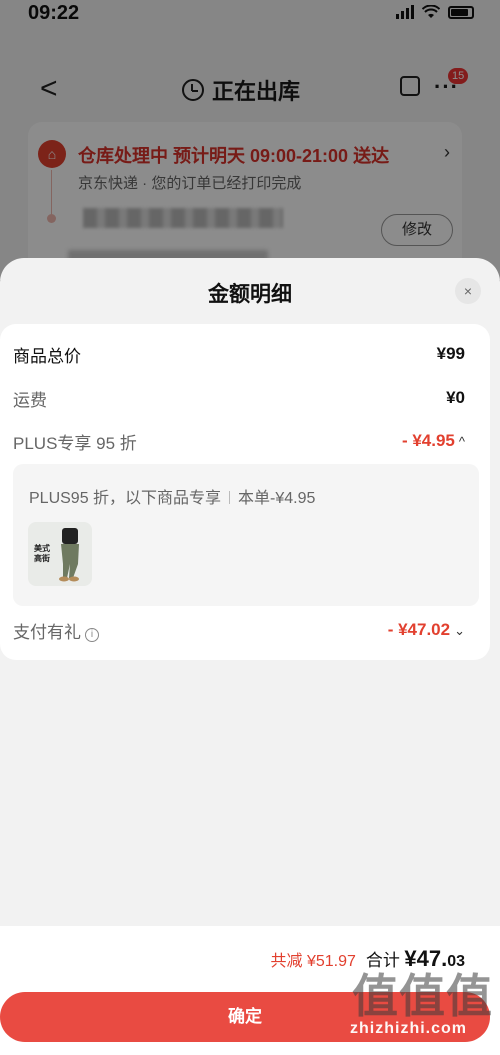 This screenshot has height=1055, width=500. What do you see at coordinates (42, 553) in the screenshot?
I see `thumbnail-caption: 美式 高街` at bounding box center [42, 553].